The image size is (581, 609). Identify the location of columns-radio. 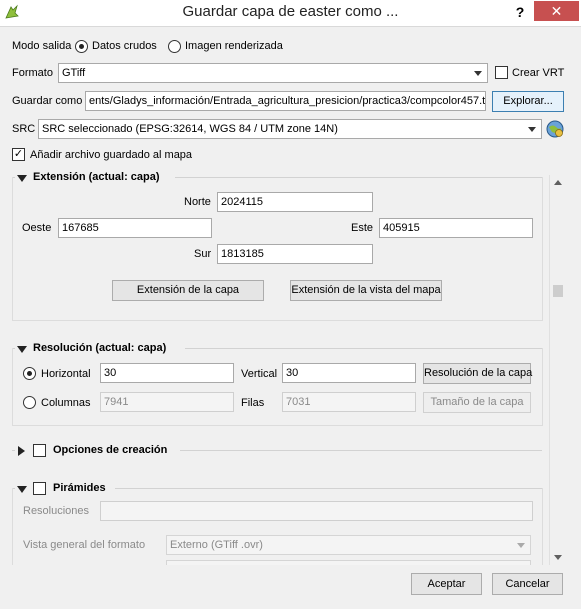
(29, 402).